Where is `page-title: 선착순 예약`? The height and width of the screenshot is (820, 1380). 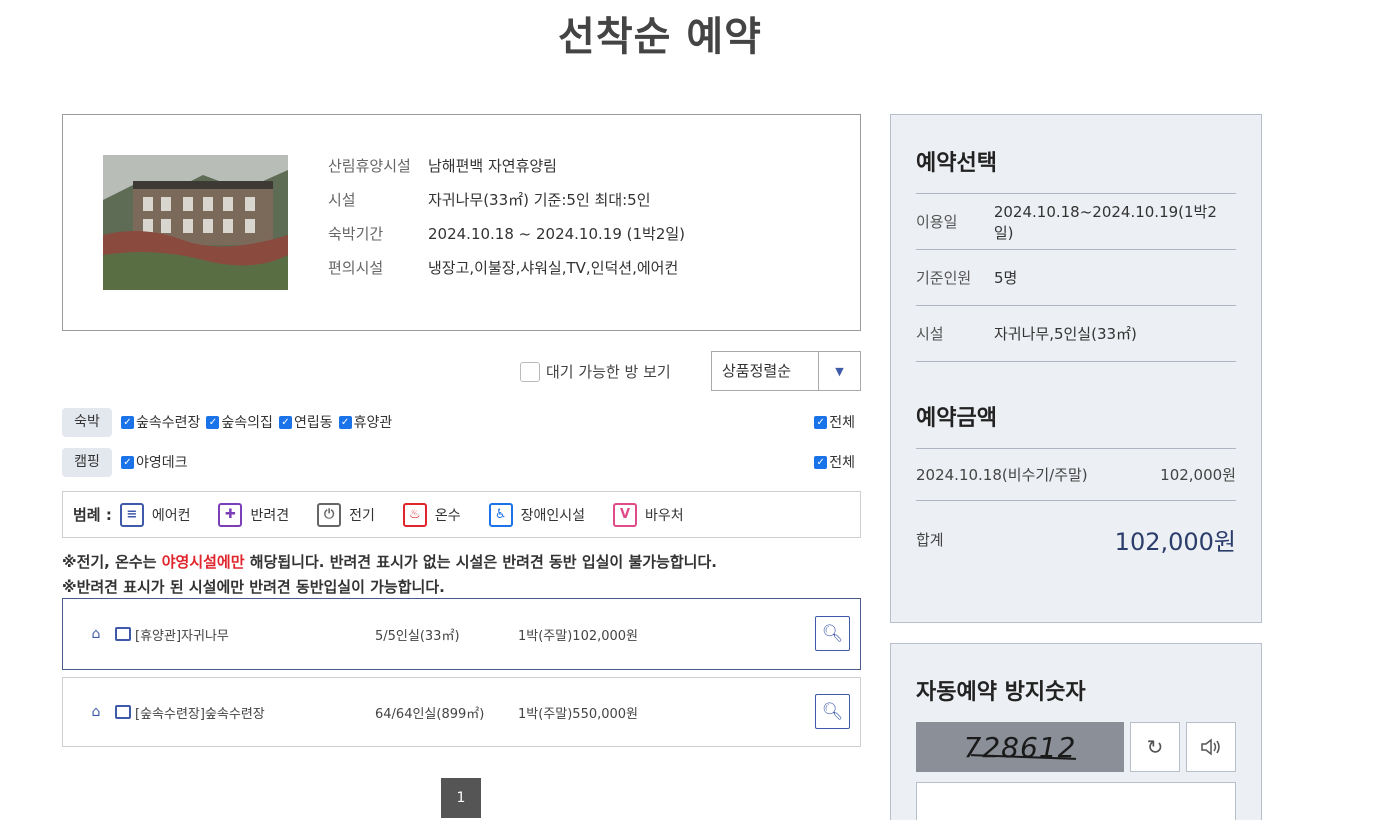 page-title: 선착순 예약 is located at coordinates (660, 37).